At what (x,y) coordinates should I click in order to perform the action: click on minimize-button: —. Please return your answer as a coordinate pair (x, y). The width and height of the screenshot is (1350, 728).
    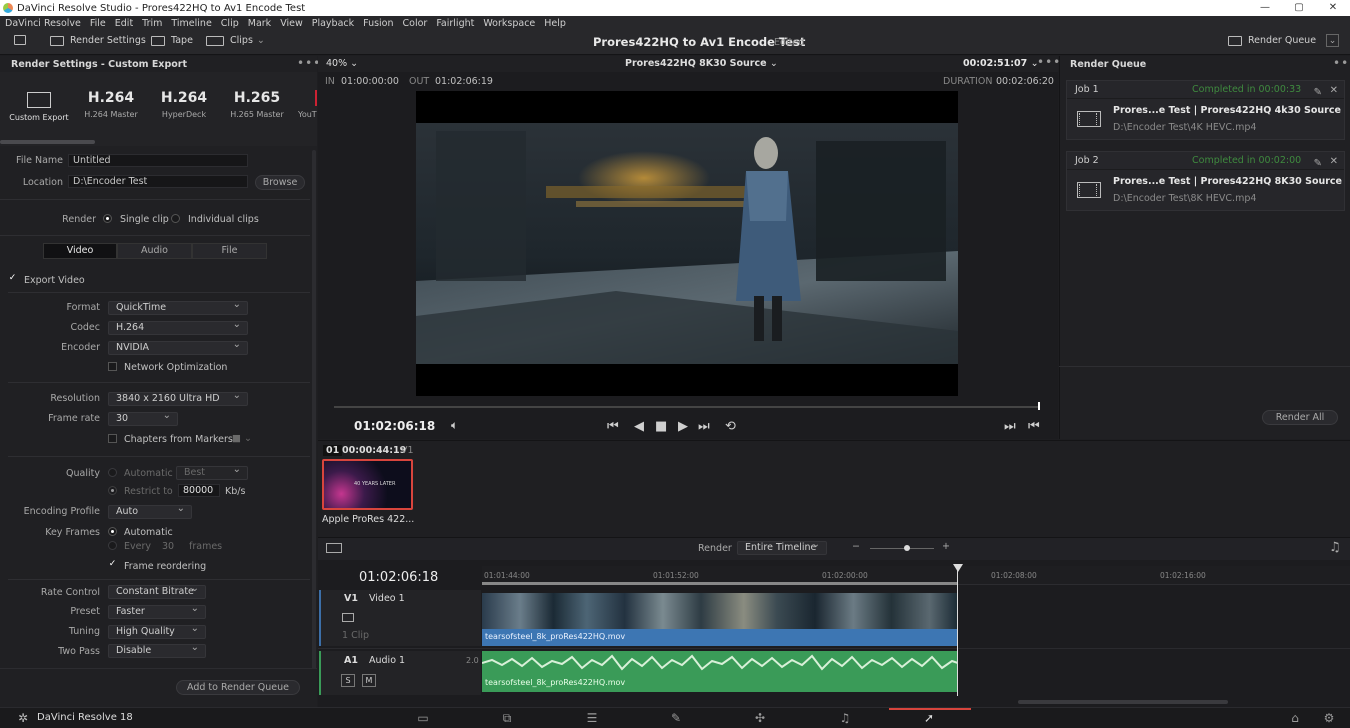
    Looking at the image, I should click on (1265, 8).